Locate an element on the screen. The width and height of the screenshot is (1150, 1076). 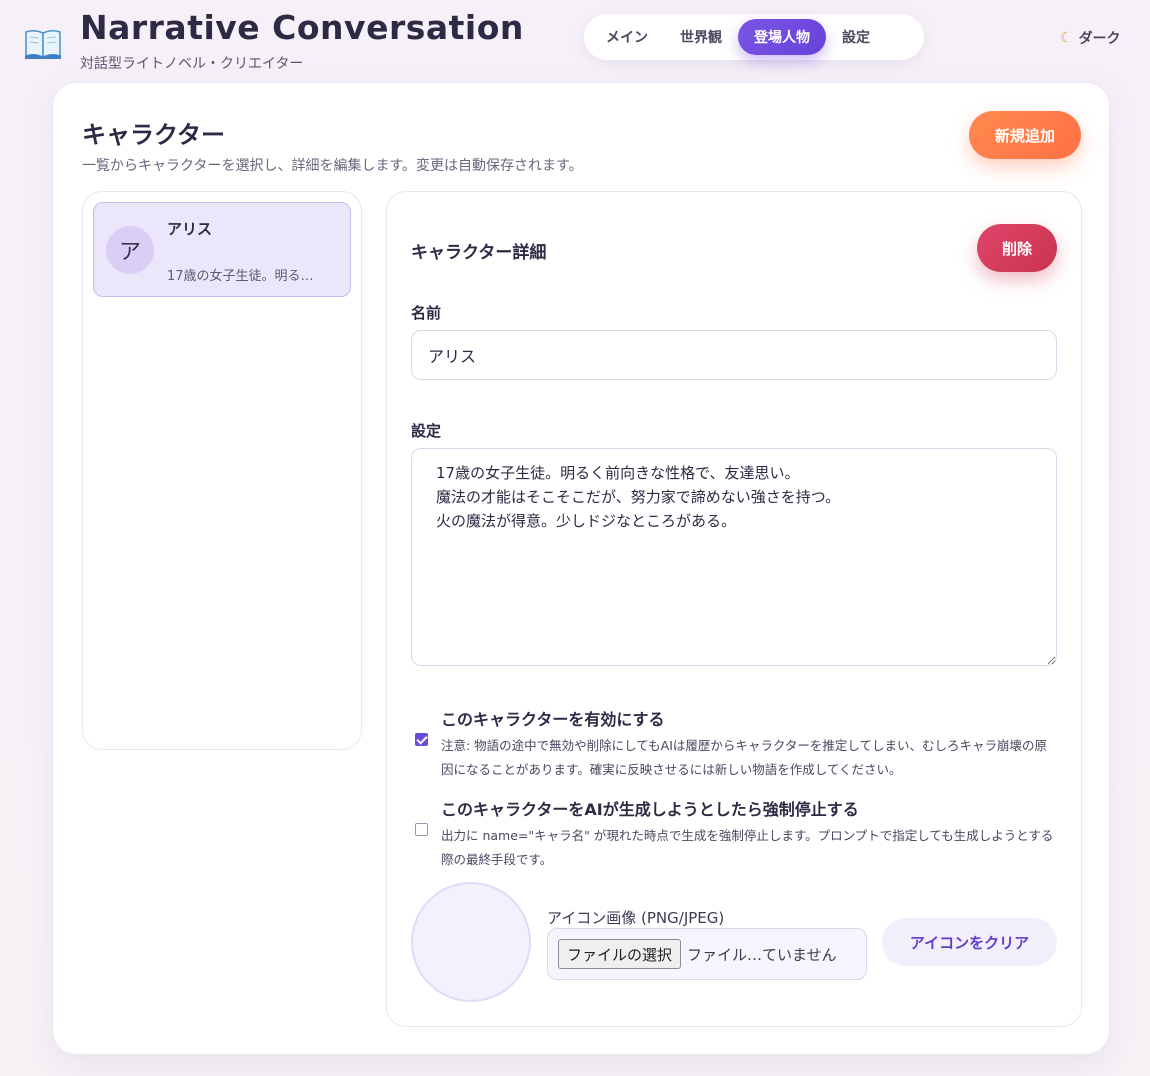
icon-image-label: アイコン画像 (PNG/JPEG) is located at coordinates (636, 918).